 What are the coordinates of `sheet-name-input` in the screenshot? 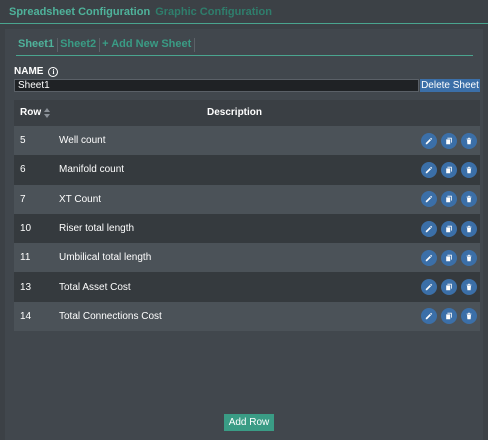 It's located at (216, 85).